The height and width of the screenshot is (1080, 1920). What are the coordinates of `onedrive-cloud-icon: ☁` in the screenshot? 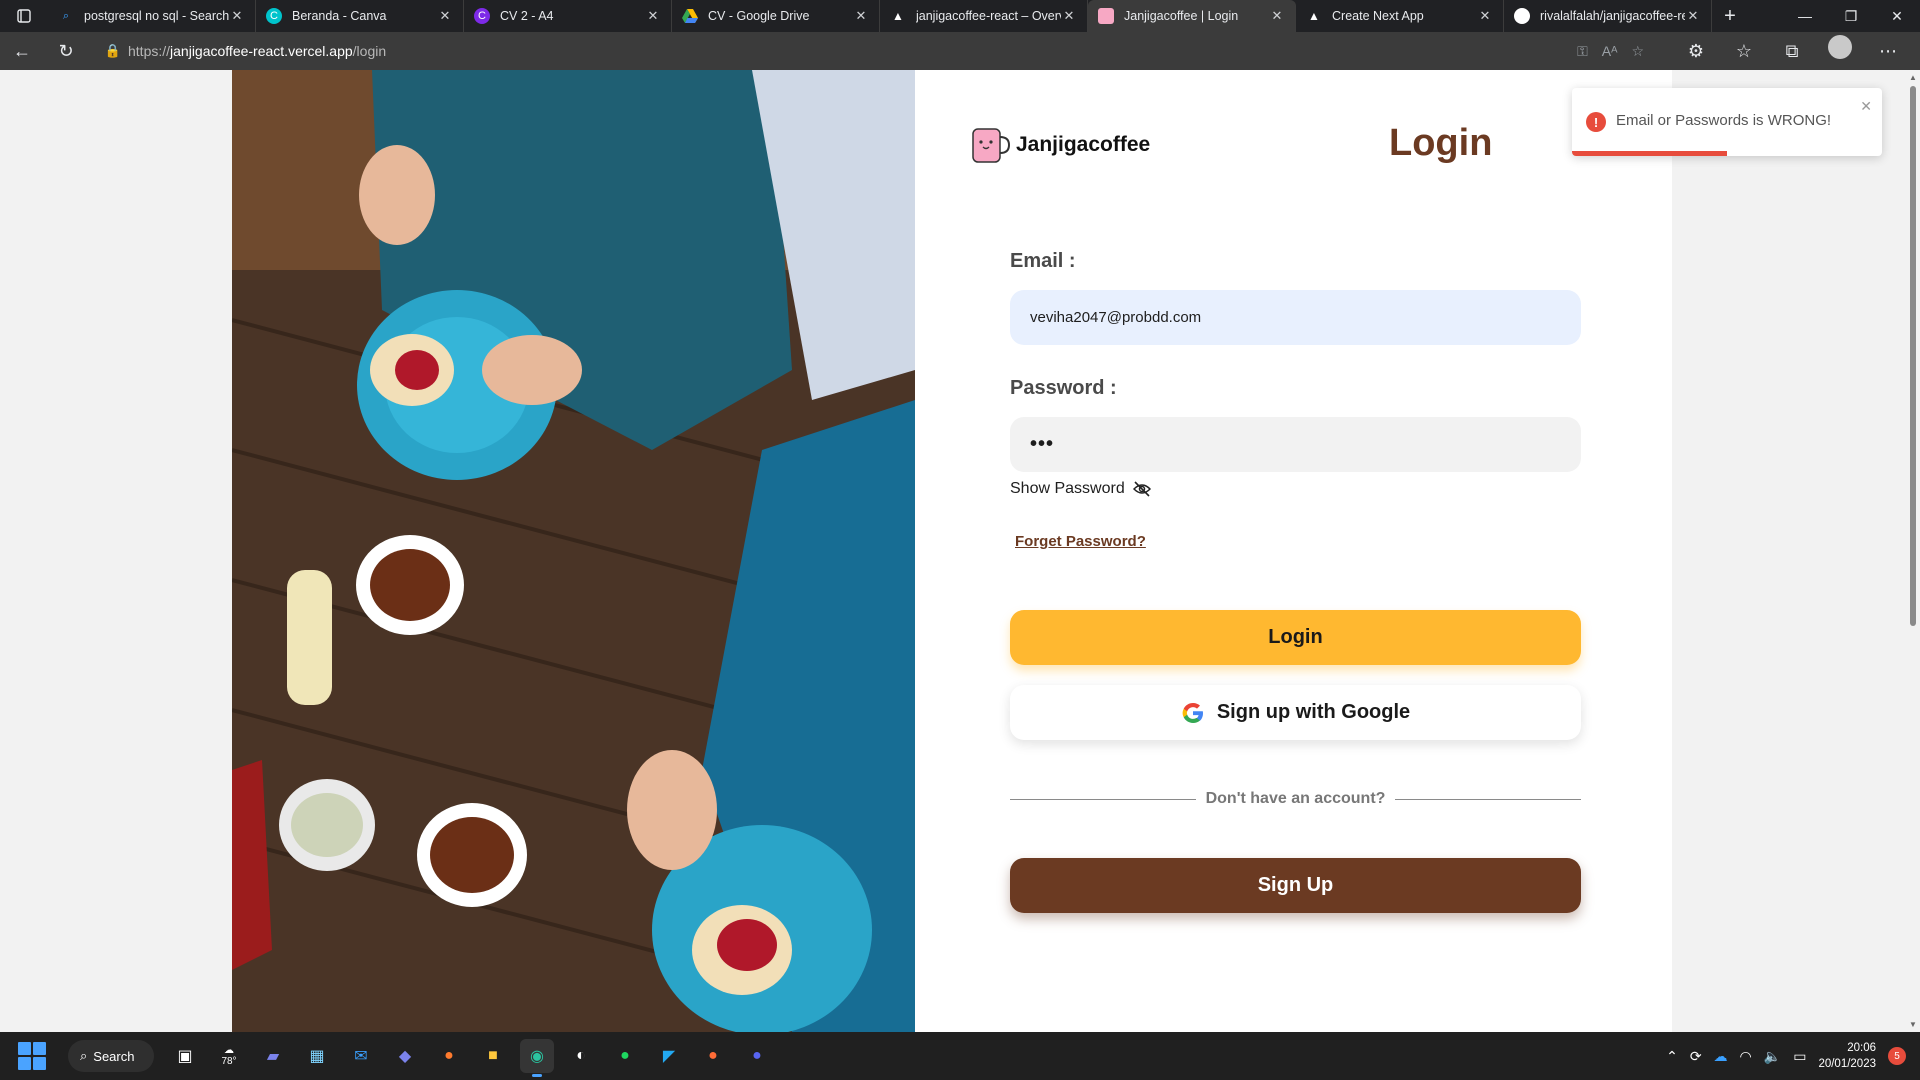 It's located at (1721, 1056).